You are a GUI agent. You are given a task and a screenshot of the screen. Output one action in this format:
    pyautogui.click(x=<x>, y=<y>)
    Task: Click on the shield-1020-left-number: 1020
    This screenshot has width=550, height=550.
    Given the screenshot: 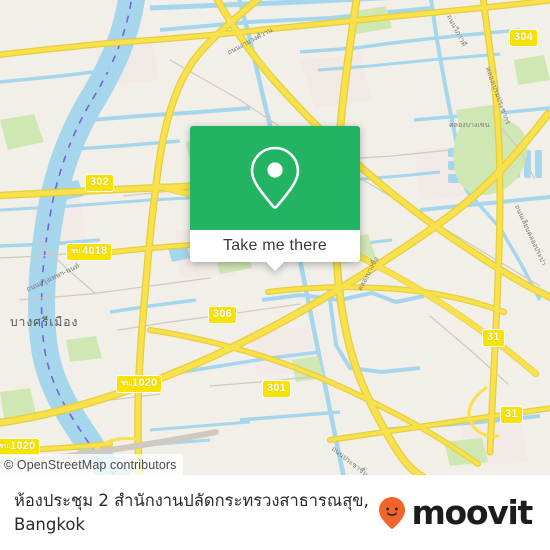 What is the action you would take?
    pyautogui.click(x=23, y=446)
    